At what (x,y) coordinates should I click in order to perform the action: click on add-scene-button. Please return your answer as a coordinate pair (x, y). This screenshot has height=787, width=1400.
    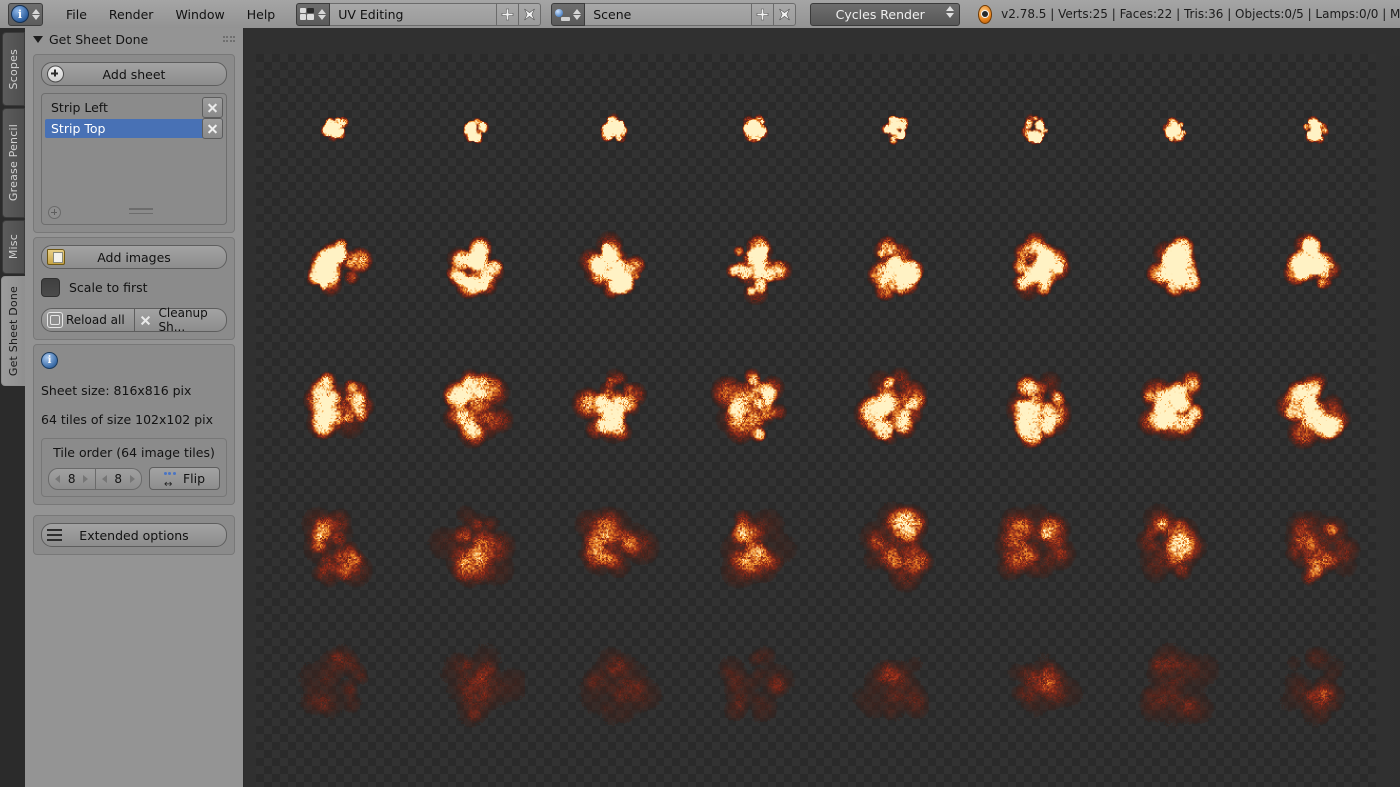
    Looking at the image, I should click on (763, 14).